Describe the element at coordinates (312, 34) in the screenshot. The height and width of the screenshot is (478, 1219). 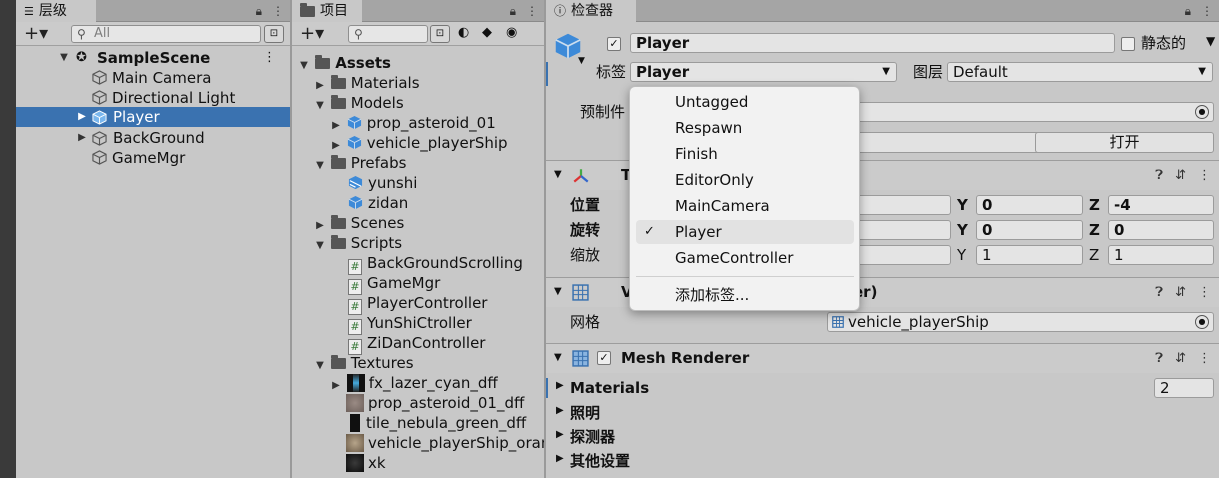
I see `create-asset-button: +▾` at that location.